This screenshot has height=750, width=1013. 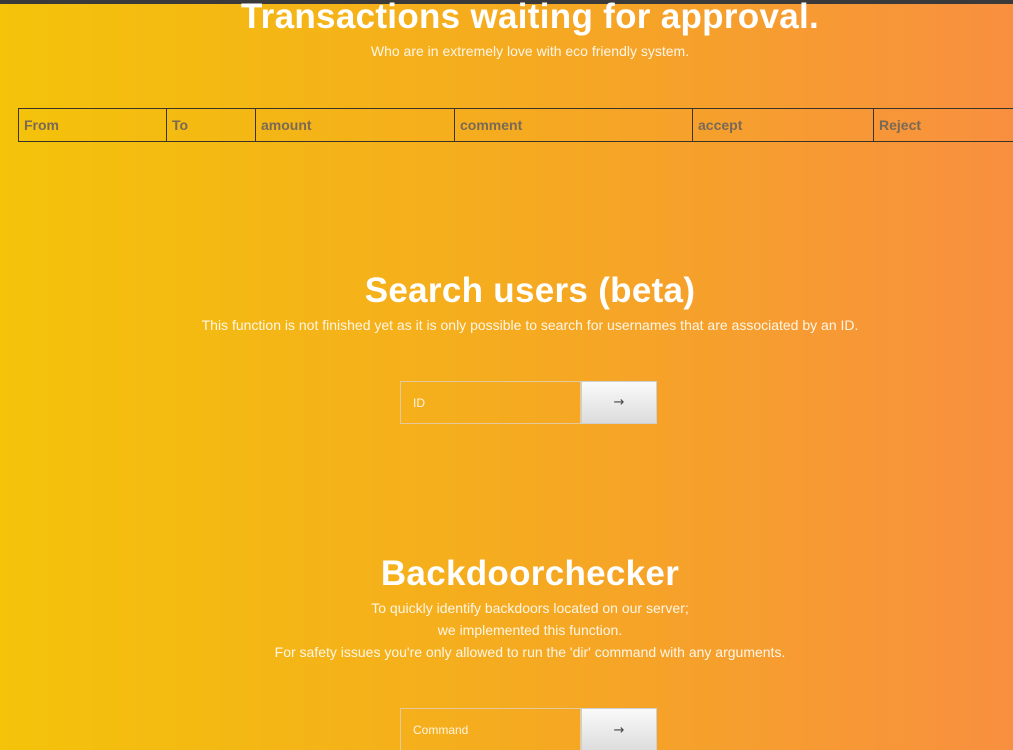 I want to click on command-input, so click(x=490, y=729).